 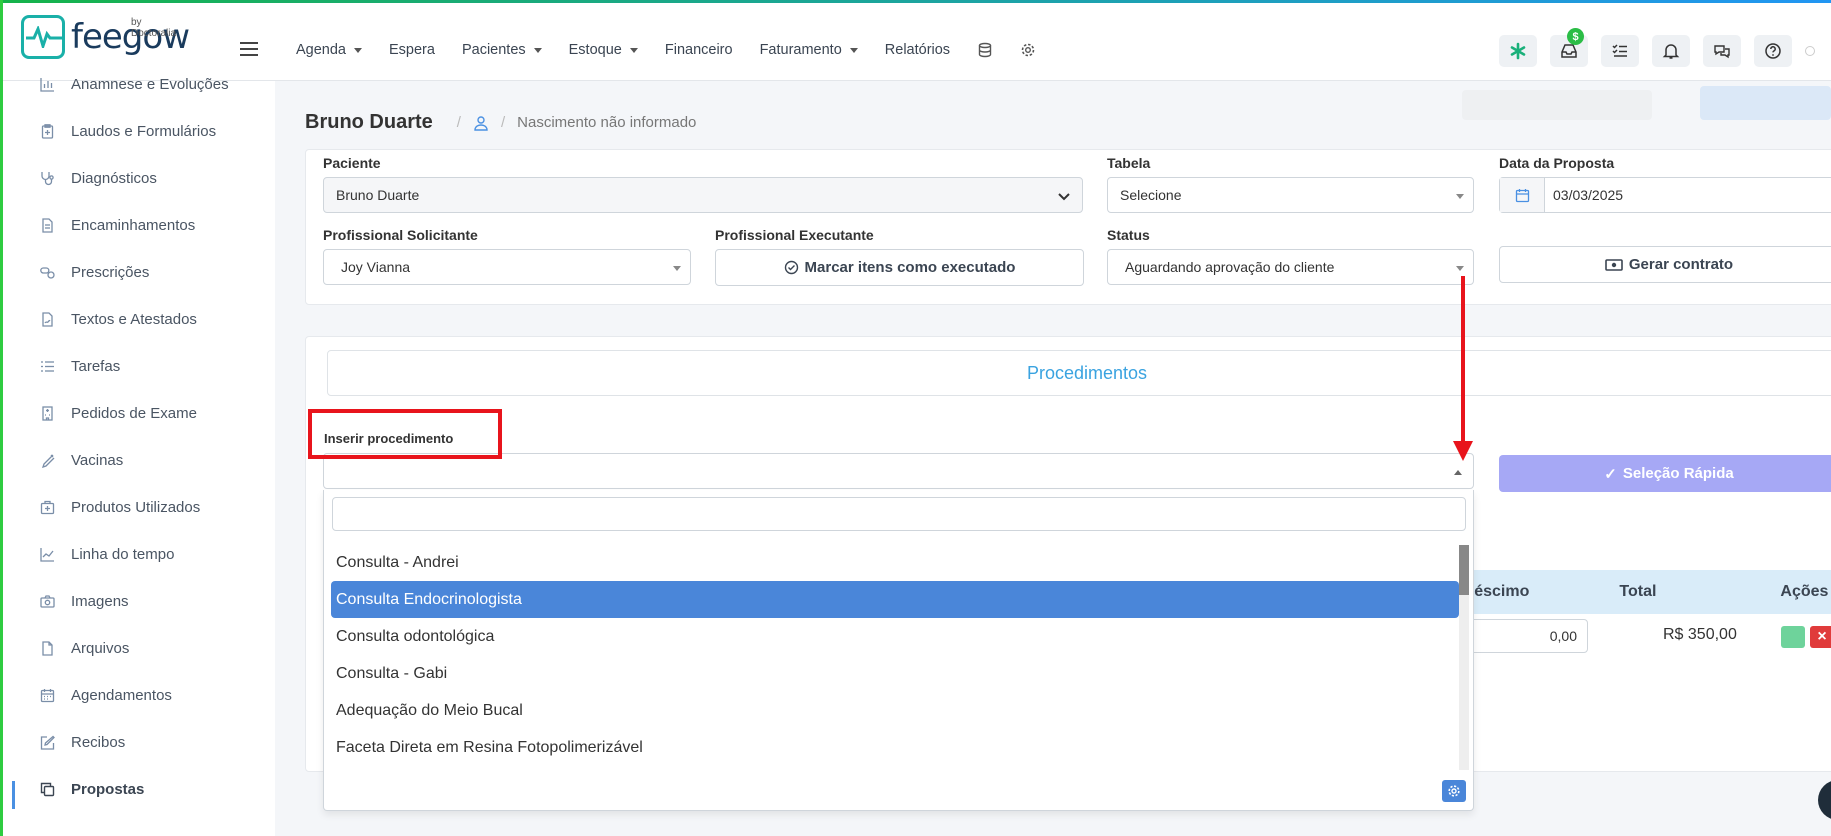 I want to click on chat-widget-icon, so click(x=1824, y=800).